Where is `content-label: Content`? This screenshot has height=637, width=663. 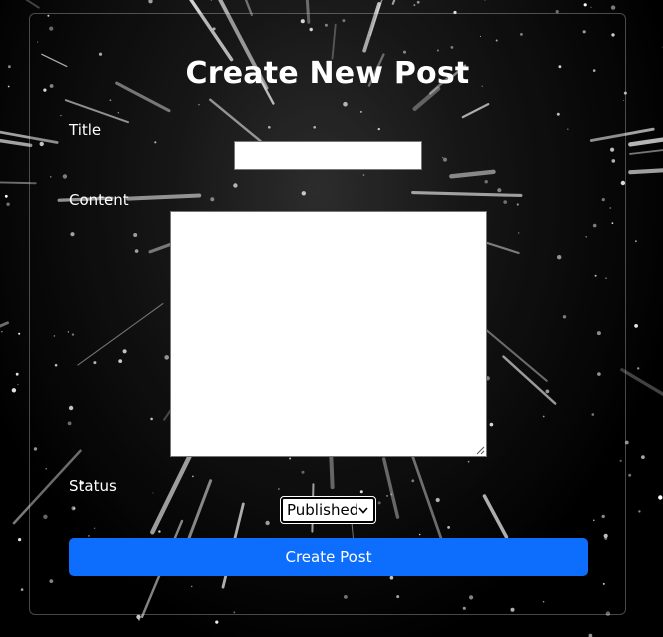 content-label: Content is located at coordinates (99, 200).